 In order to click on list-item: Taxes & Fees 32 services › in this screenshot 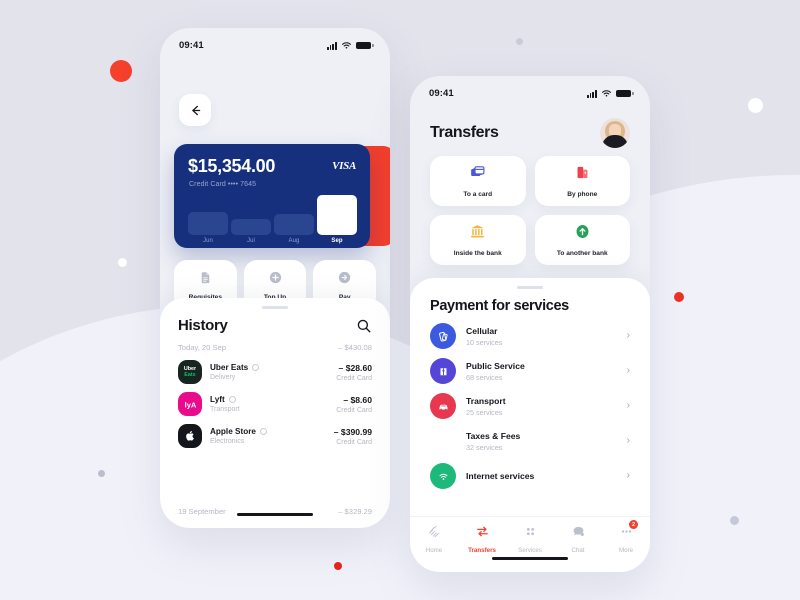, I will do `click(530, 436)`.